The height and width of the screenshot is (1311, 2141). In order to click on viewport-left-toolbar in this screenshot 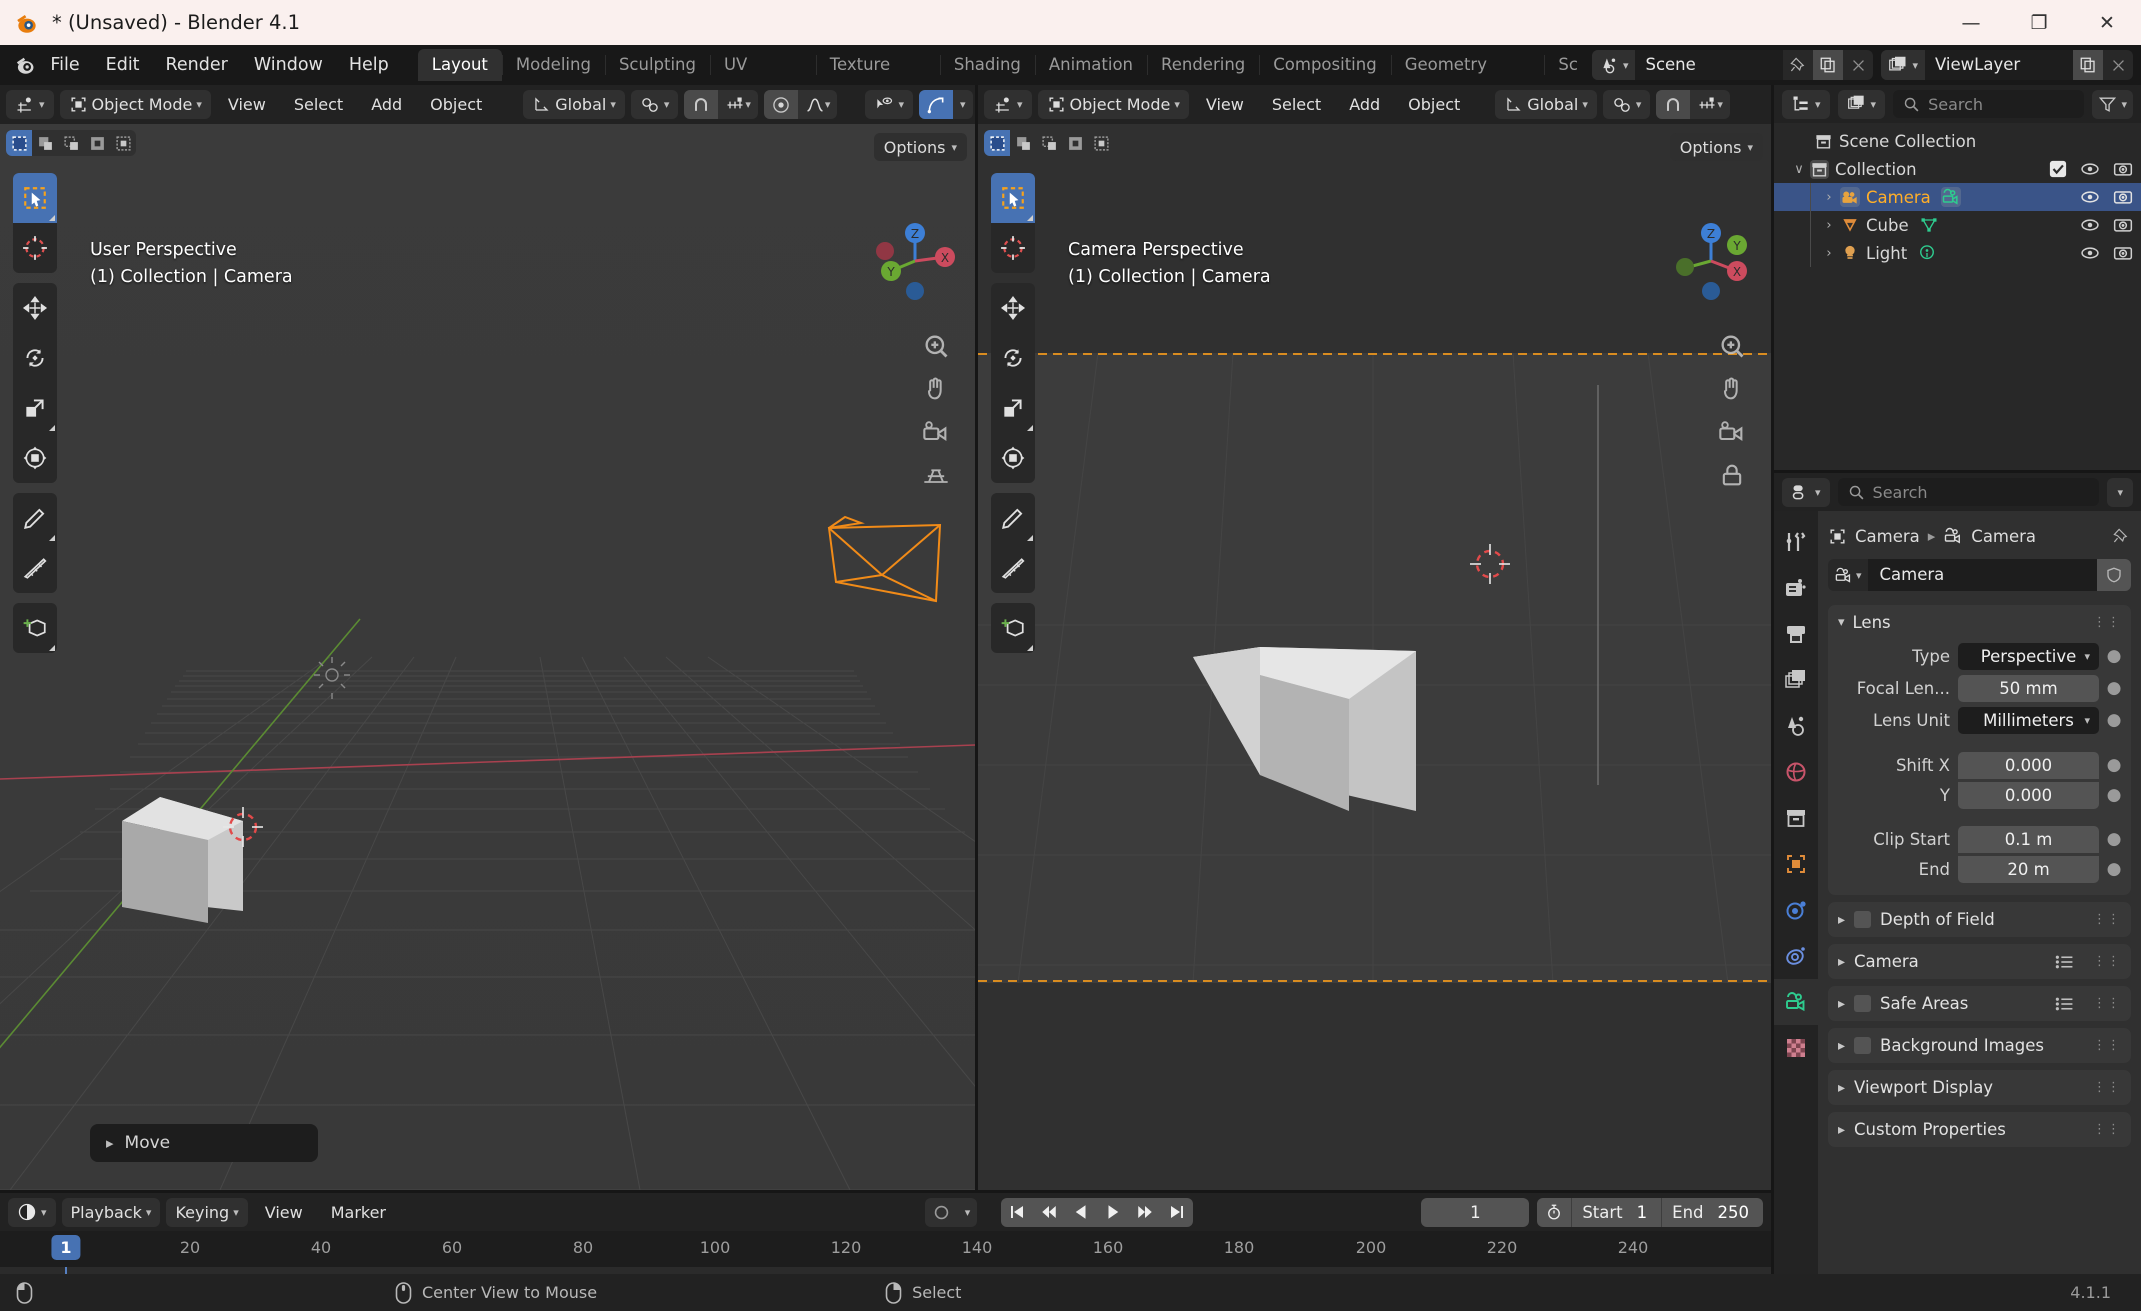, I will do `click(35, 418)`.